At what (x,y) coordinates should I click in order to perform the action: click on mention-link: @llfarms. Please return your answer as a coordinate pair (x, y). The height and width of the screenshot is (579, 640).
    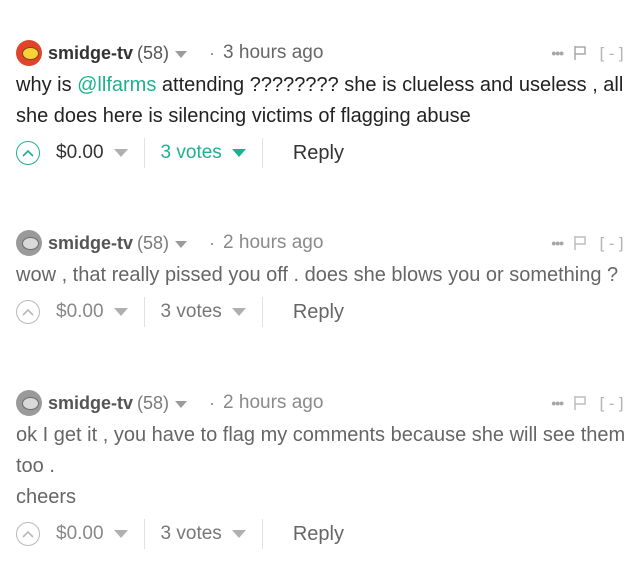
    Looking at the image, I should click on (116, 85).